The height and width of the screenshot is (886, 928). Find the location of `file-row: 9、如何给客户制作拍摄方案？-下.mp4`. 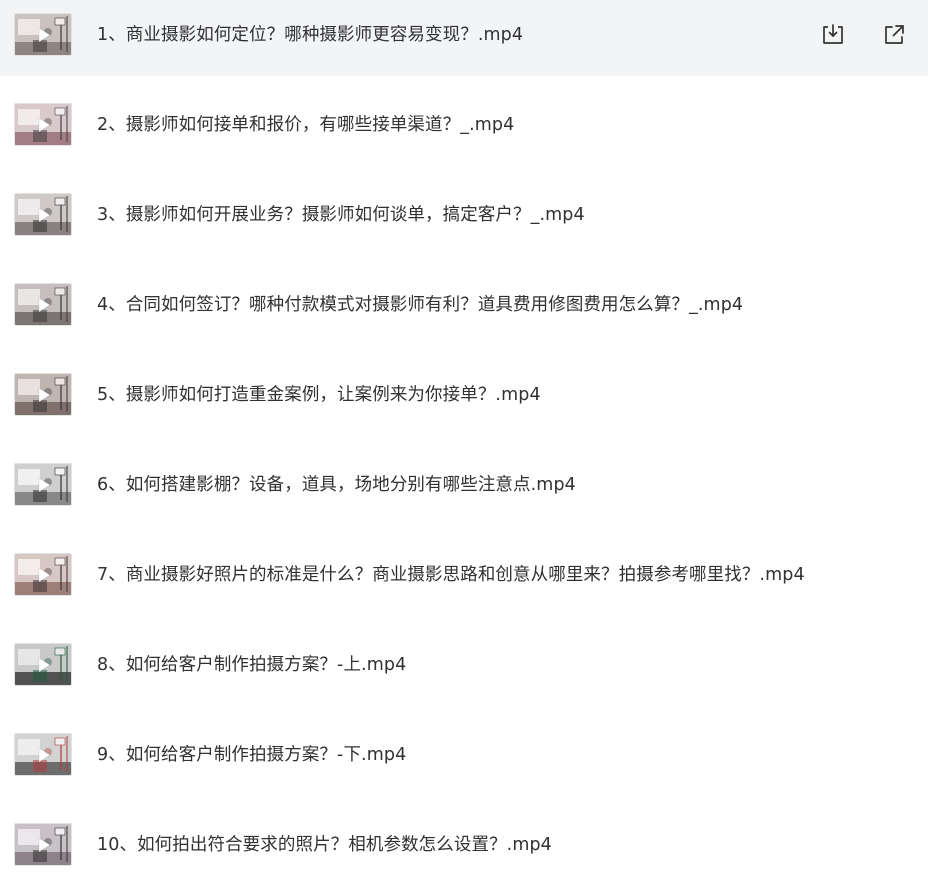

file-row: 9、如何给客户制作拍摄方案？-下.mp4 is located at coordinates (464, 758).